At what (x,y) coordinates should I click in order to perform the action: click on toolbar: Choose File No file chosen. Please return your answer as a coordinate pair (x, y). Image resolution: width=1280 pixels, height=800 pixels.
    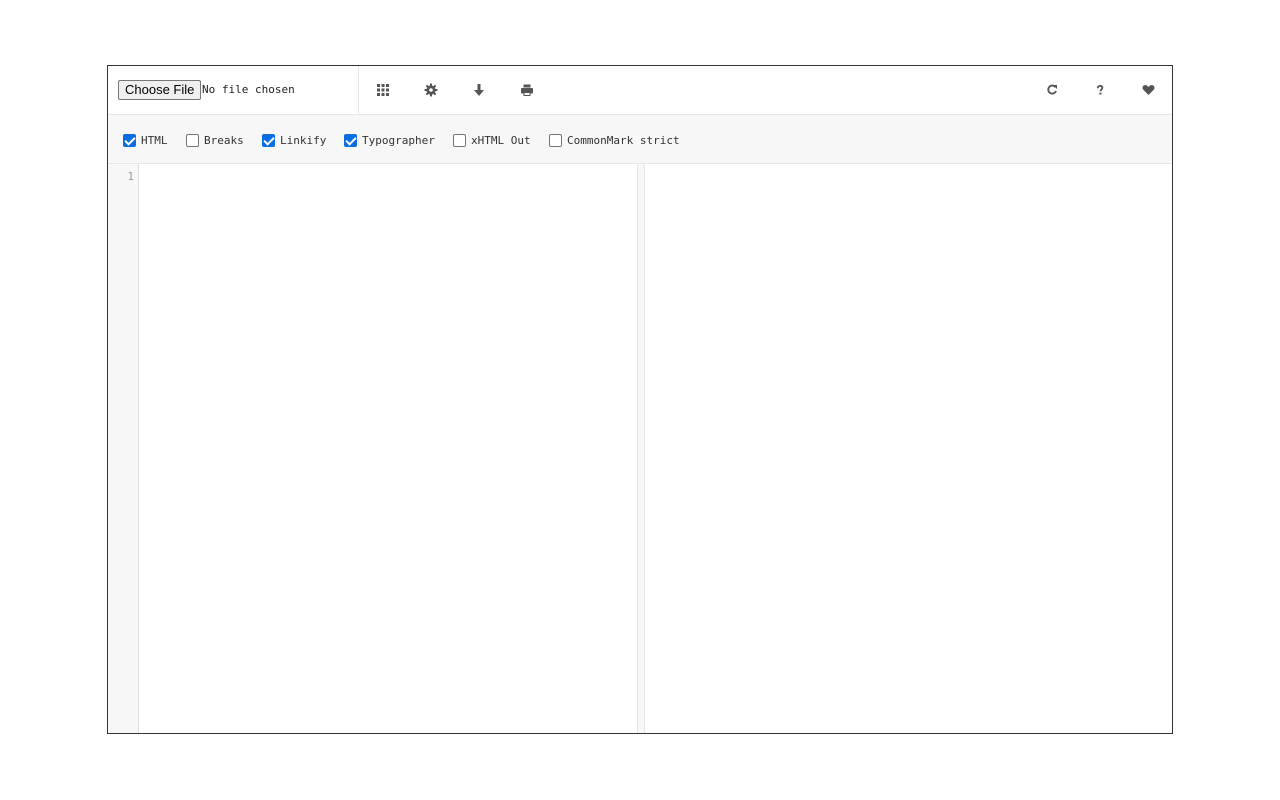
    Looking at the image, I should click on (640, 90).